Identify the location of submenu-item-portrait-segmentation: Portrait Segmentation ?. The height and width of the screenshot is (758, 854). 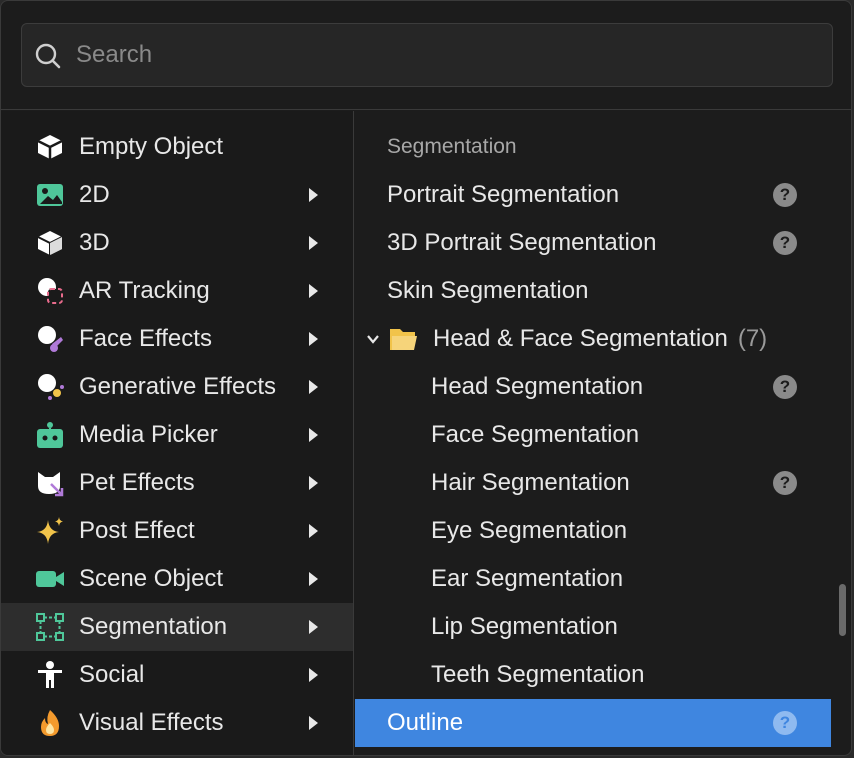
(593, 195).